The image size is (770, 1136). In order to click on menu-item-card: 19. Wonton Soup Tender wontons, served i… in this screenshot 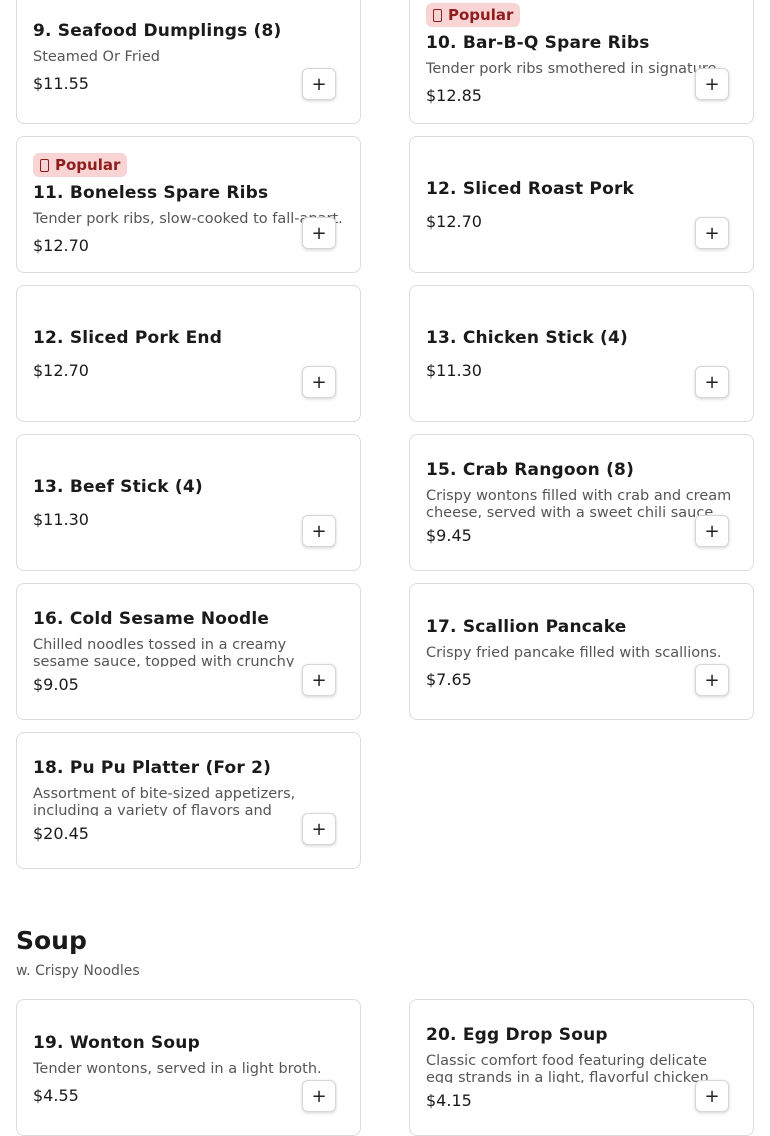, I will do `click(188, 1067)`.